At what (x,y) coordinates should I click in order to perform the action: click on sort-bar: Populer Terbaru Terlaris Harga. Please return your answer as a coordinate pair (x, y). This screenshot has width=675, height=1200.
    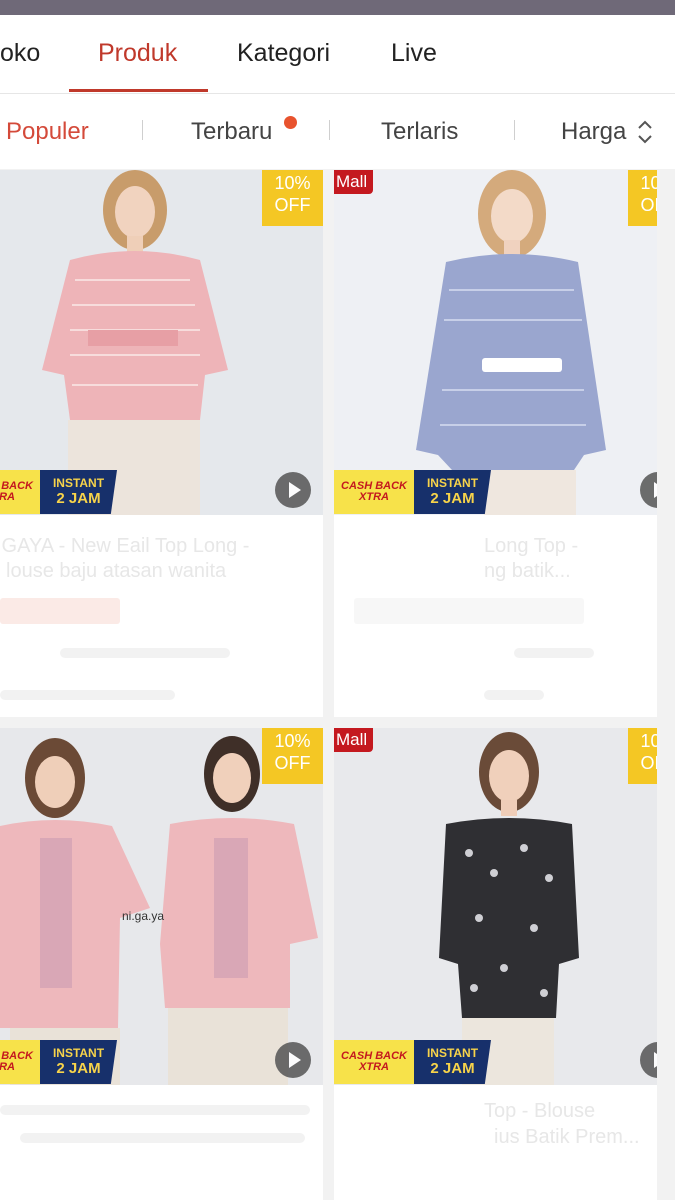
    Looking at the image, I should click on (337, 131).